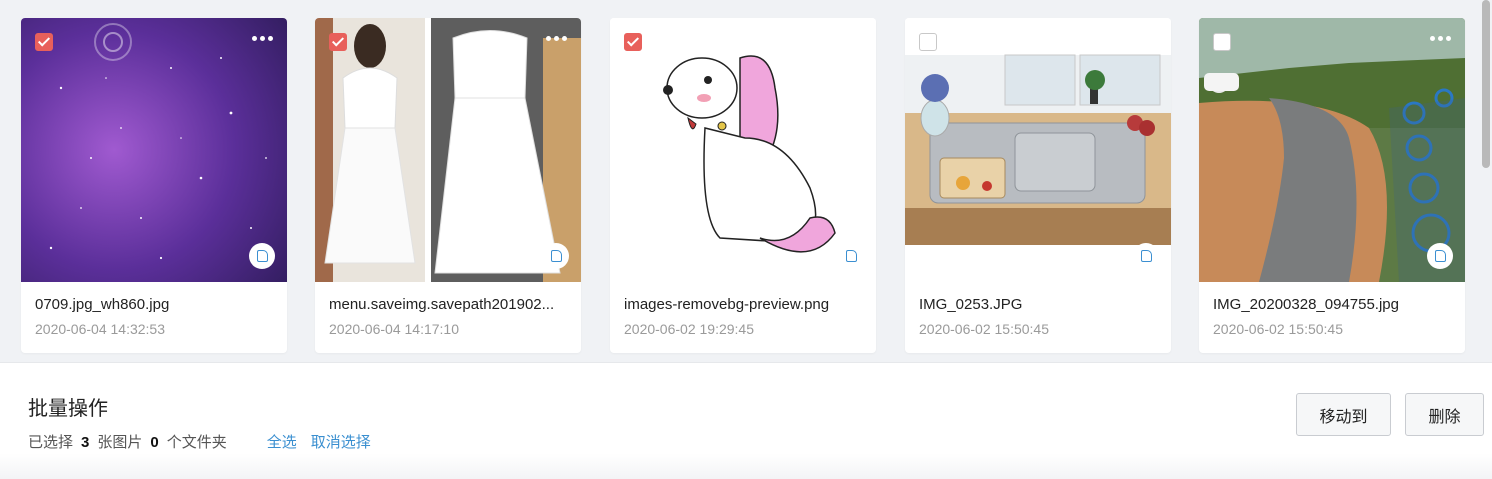 This screenshot has width=1492, height=479. What do you see at coordinates (85, 442) in the screenshot?
I see `image-count: 3` at bounding box center [85, 442].